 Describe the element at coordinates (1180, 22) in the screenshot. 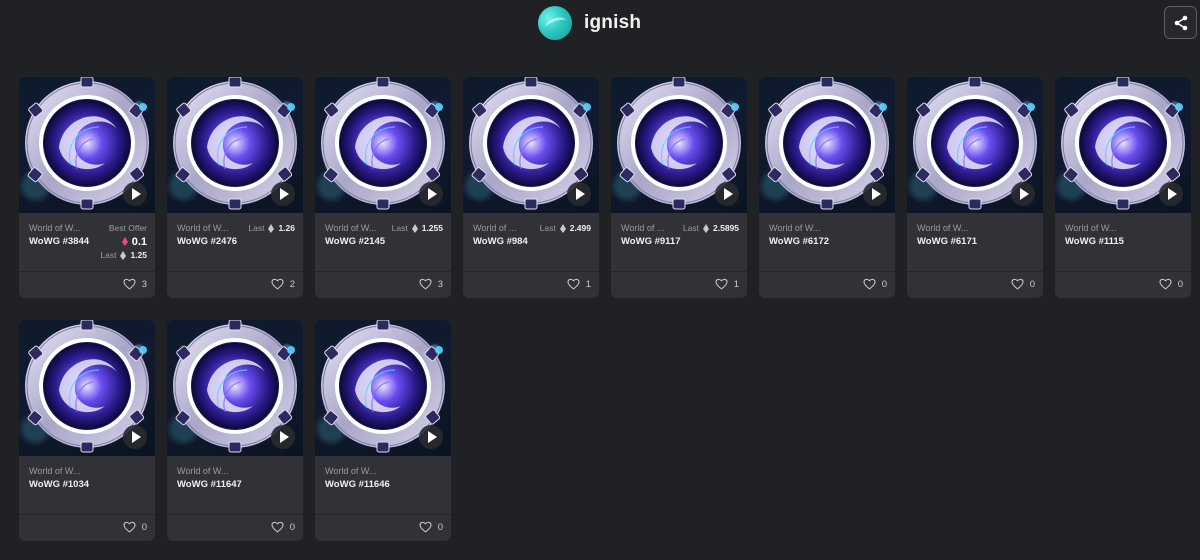

I see `share-button` at that location.